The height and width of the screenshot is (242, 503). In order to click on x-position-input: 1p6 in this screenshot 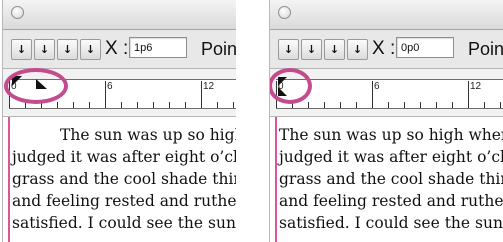, I will do `click(158, 47)`.